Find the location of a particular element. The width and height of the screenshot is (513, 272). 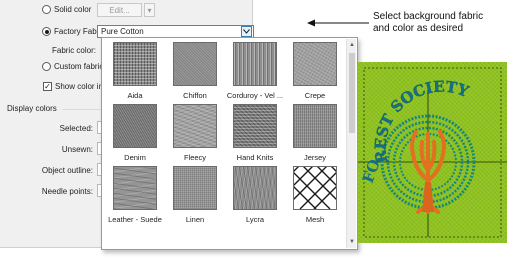

fabric-name: Chiffon is located at coordinates (195, 95).